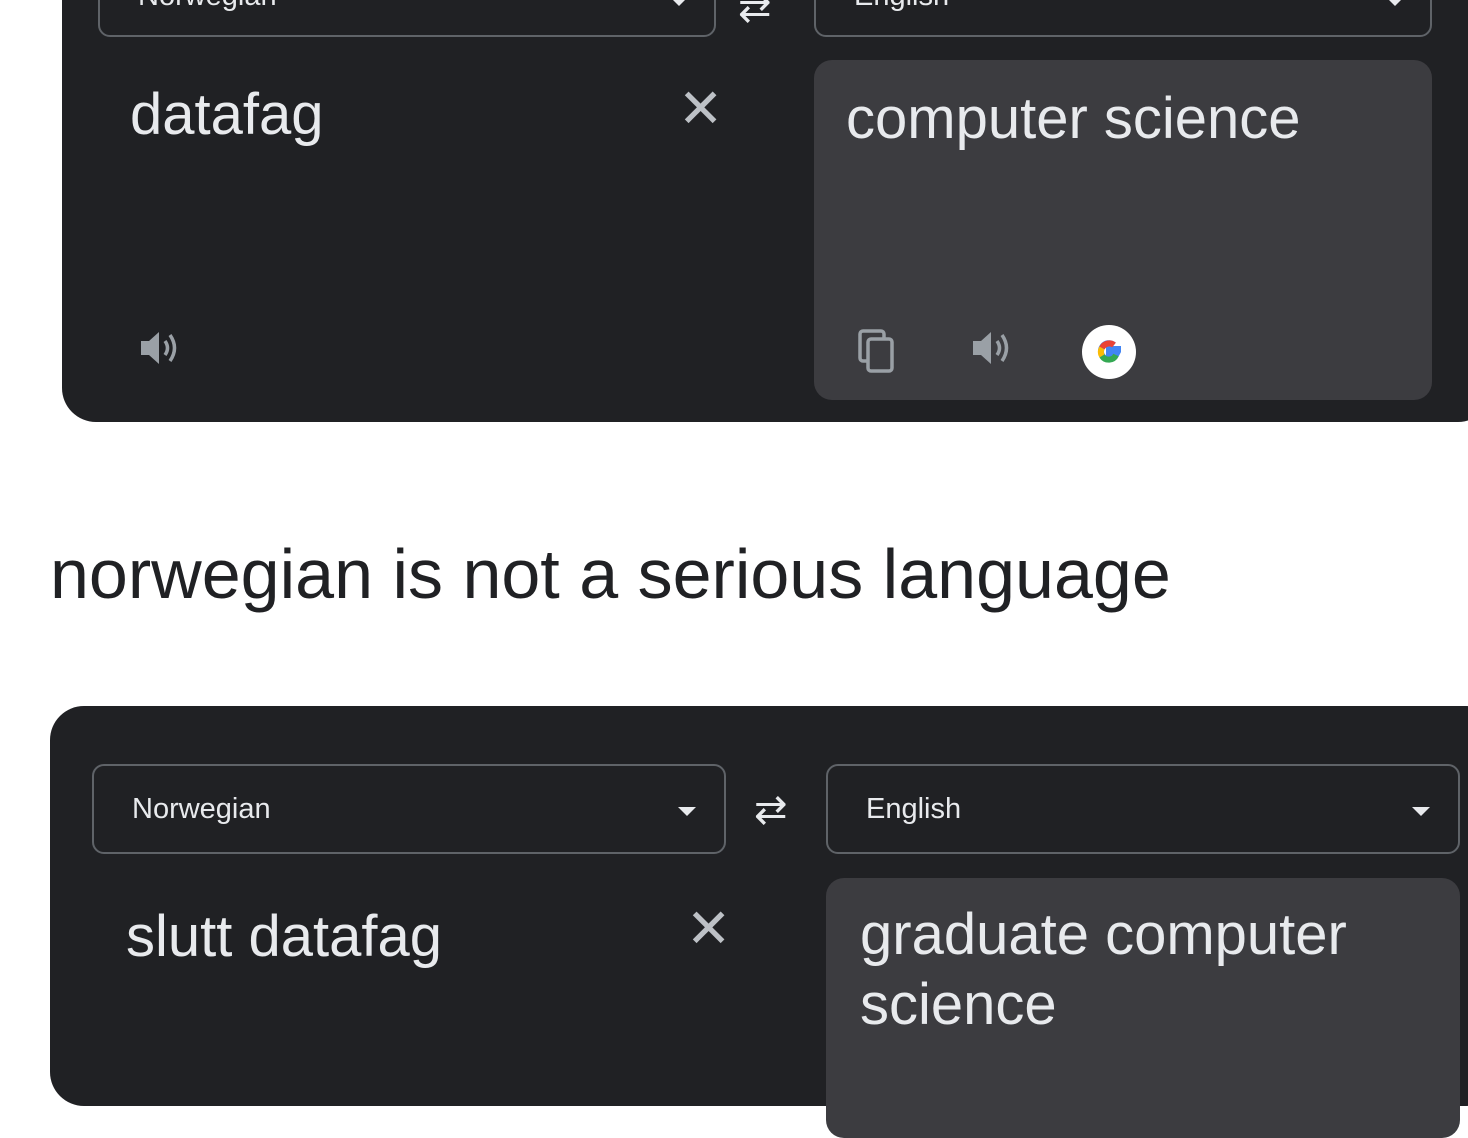 The height and width of the screenshot is (1138, 1468). What do you see at coordinates (284, 937) in the screenshot?
I see `source-text-input: slutt datafag` at bounding box center [284, 937].